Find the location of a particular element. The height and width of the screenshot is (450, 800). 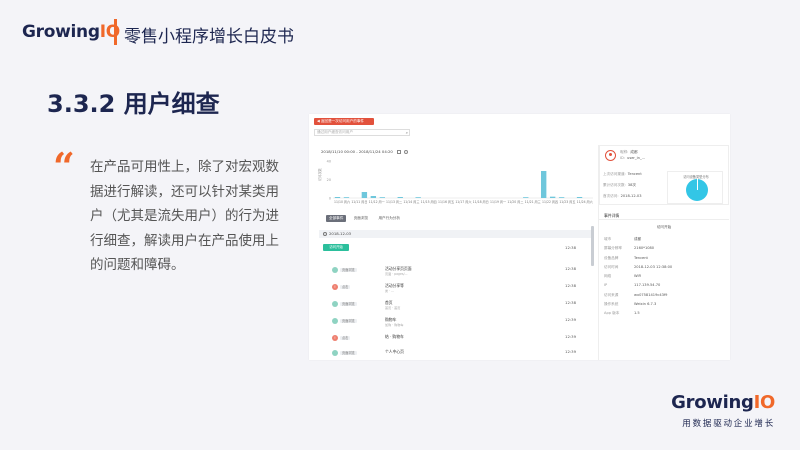

x-tick-label: 11/19 周一 is located at coordinates (498, 201).